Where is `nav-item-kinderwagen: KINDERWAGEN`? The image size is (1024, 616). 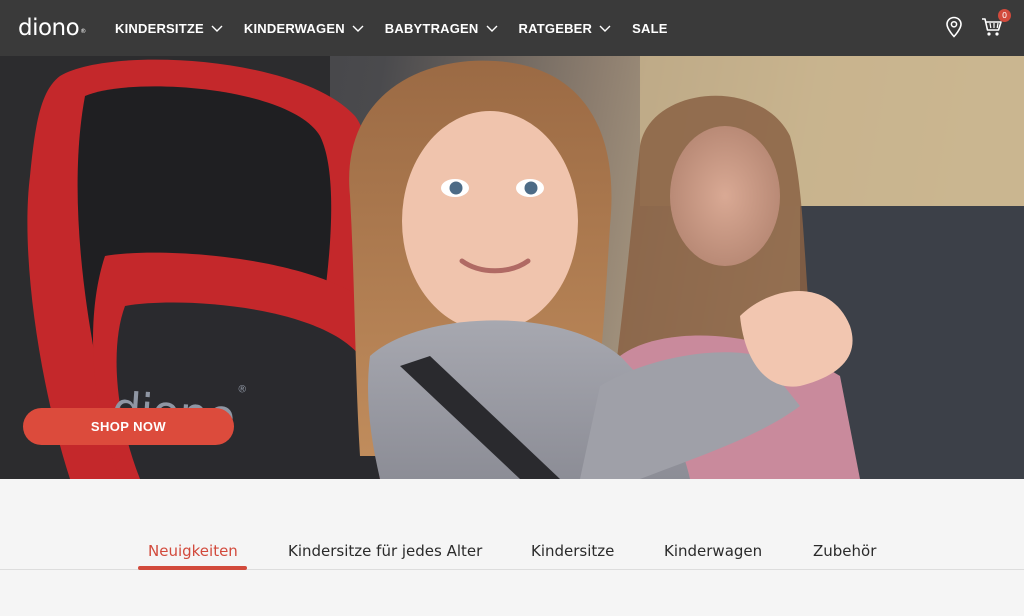 nav-item-kinderwagen: KINDERWAGEN is located at coordinates (304, 28).